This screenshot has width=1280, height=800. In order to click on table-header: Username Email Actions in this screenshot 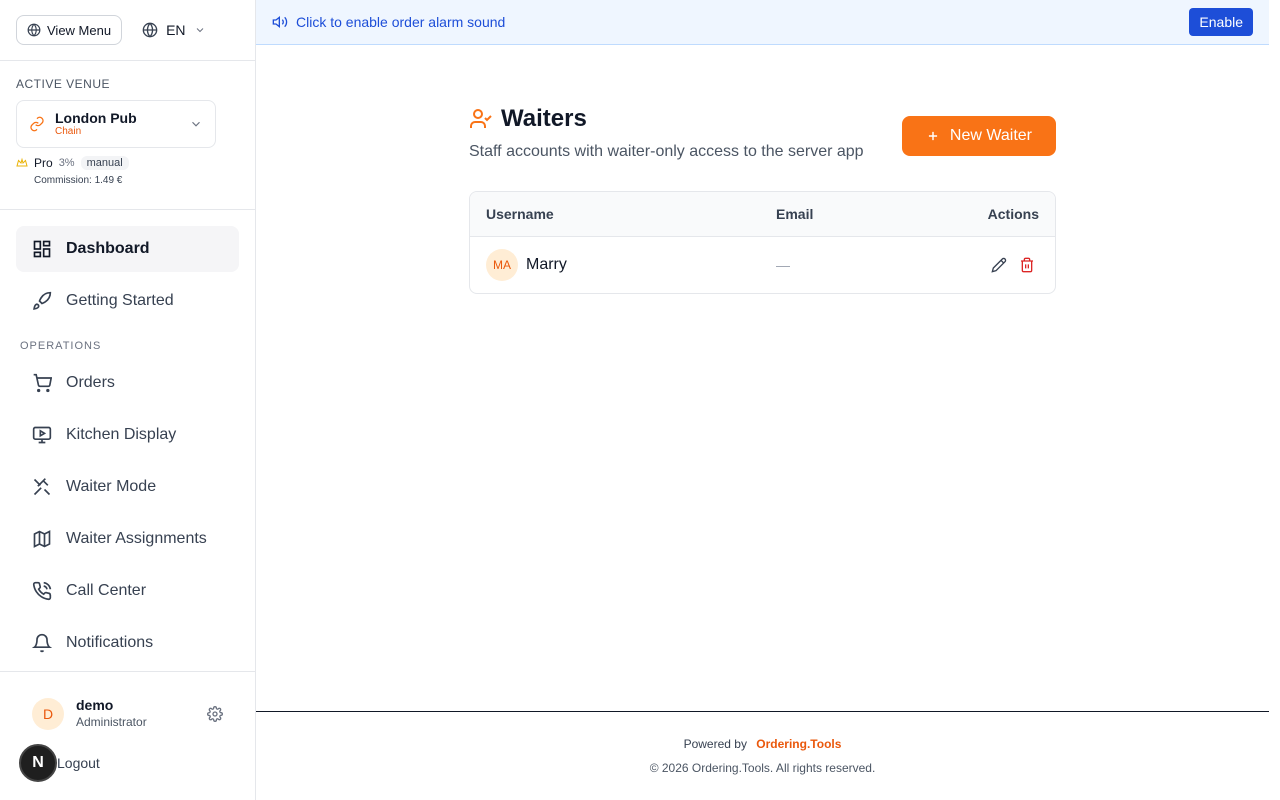, I will do `click(762, 214)`.